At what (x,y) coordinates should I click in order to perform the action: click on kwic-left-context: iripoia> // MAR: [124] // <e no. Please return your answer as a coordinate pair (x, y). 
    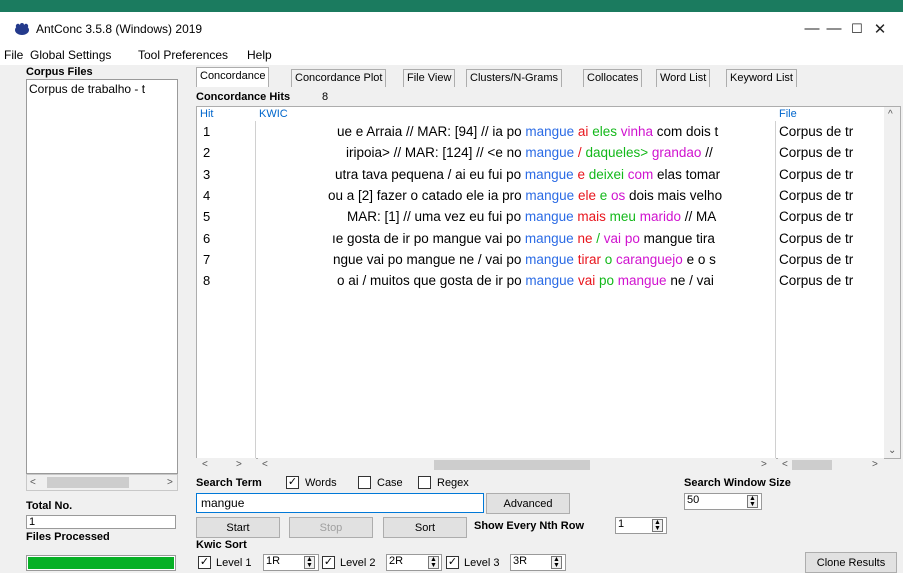
    Looking at the image, I should click on (436, 153).